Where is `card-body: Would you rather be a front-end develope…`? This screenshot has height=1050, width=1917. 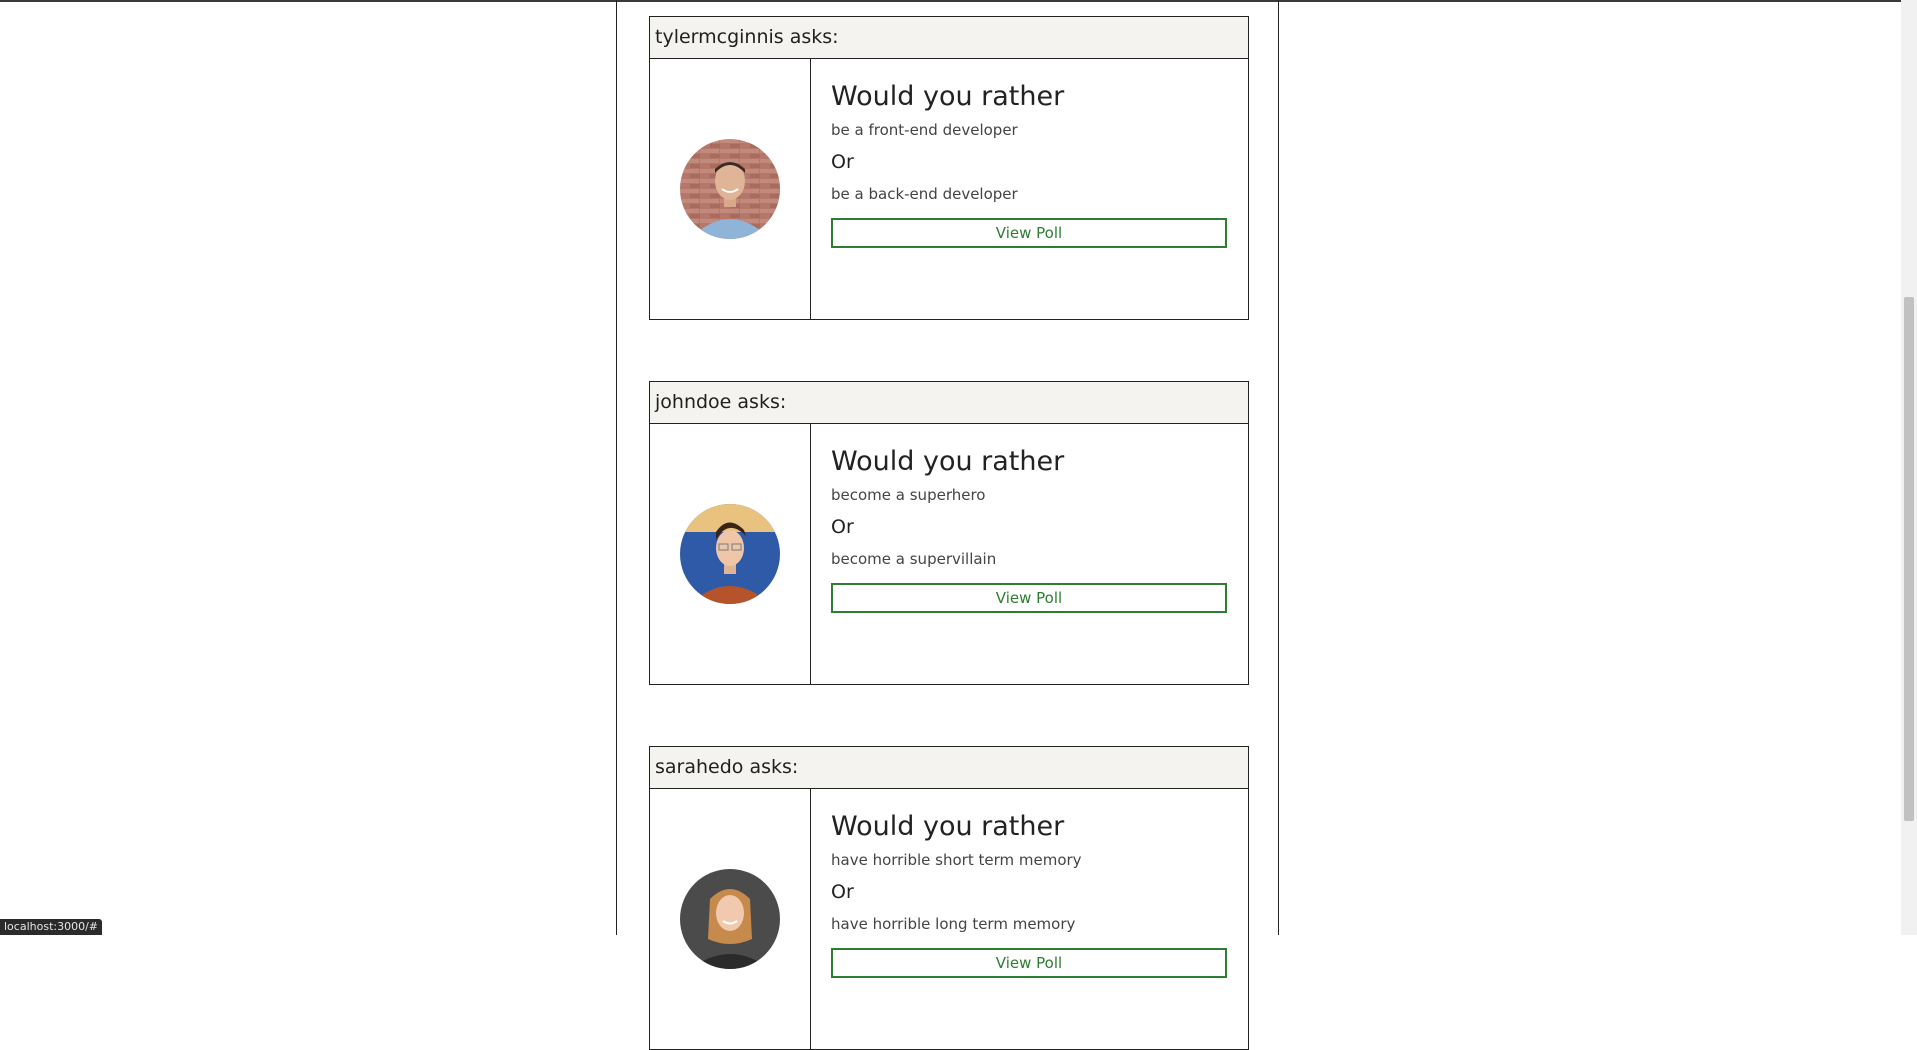
card-body: Would you rather be a front-end develope… is located at coordinates (949, 189).